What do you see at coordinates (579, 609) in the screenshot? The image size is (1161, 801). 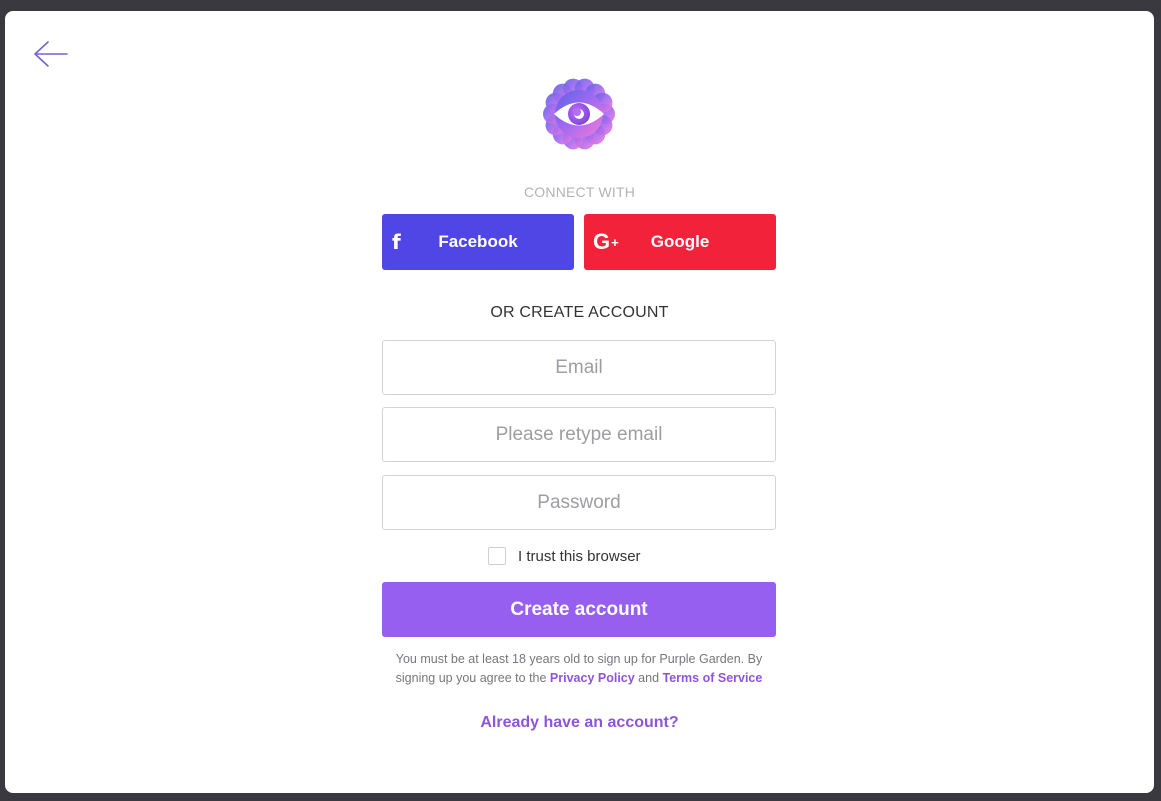 I see `create-account-button: Create account` at bounding box center [579, 609].